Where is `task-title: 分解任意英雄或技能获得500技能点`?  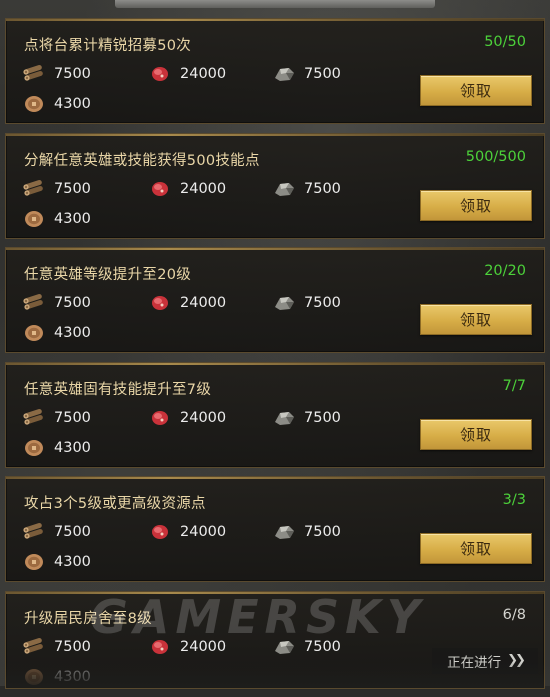
task-title: 分解任意英雄或技能获得500技能点 is located at coordinates (142, 159).